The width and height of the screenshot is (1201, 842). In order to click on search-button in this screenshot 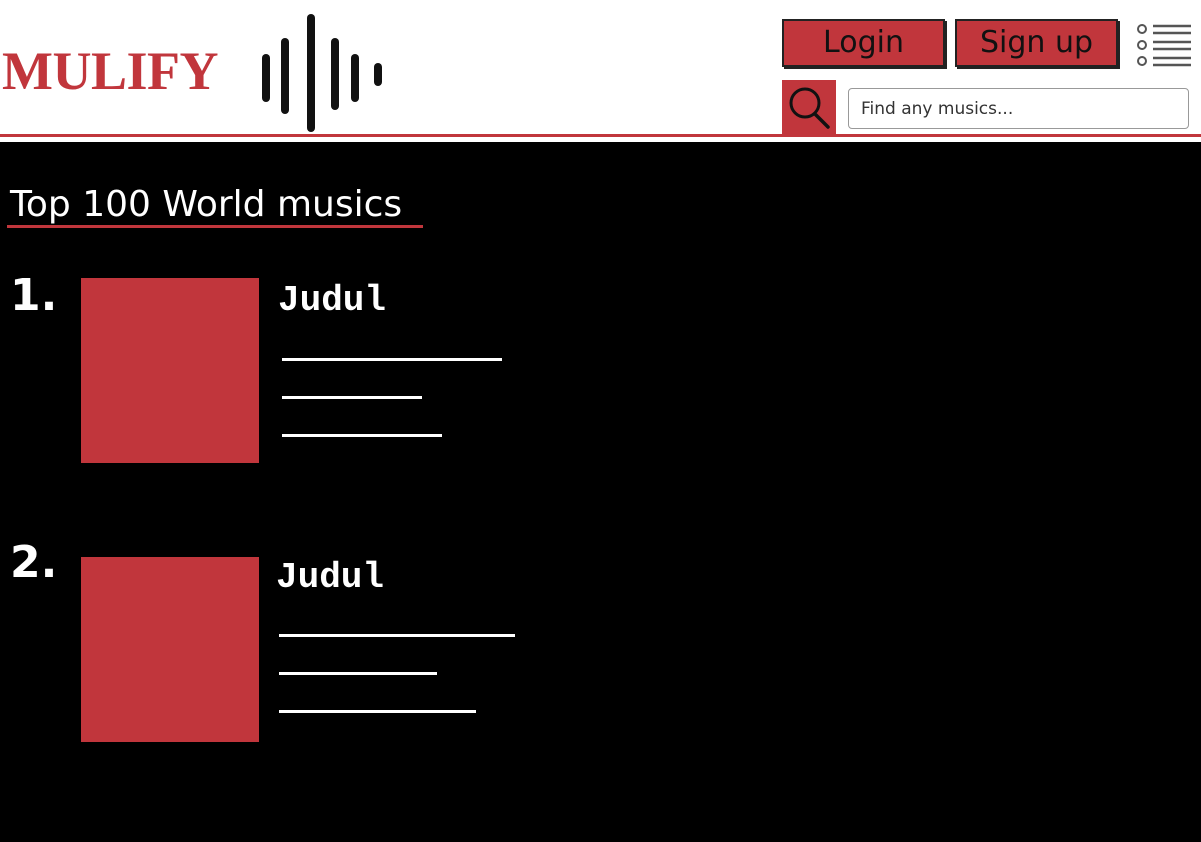, I will do `click(809, 107)`.